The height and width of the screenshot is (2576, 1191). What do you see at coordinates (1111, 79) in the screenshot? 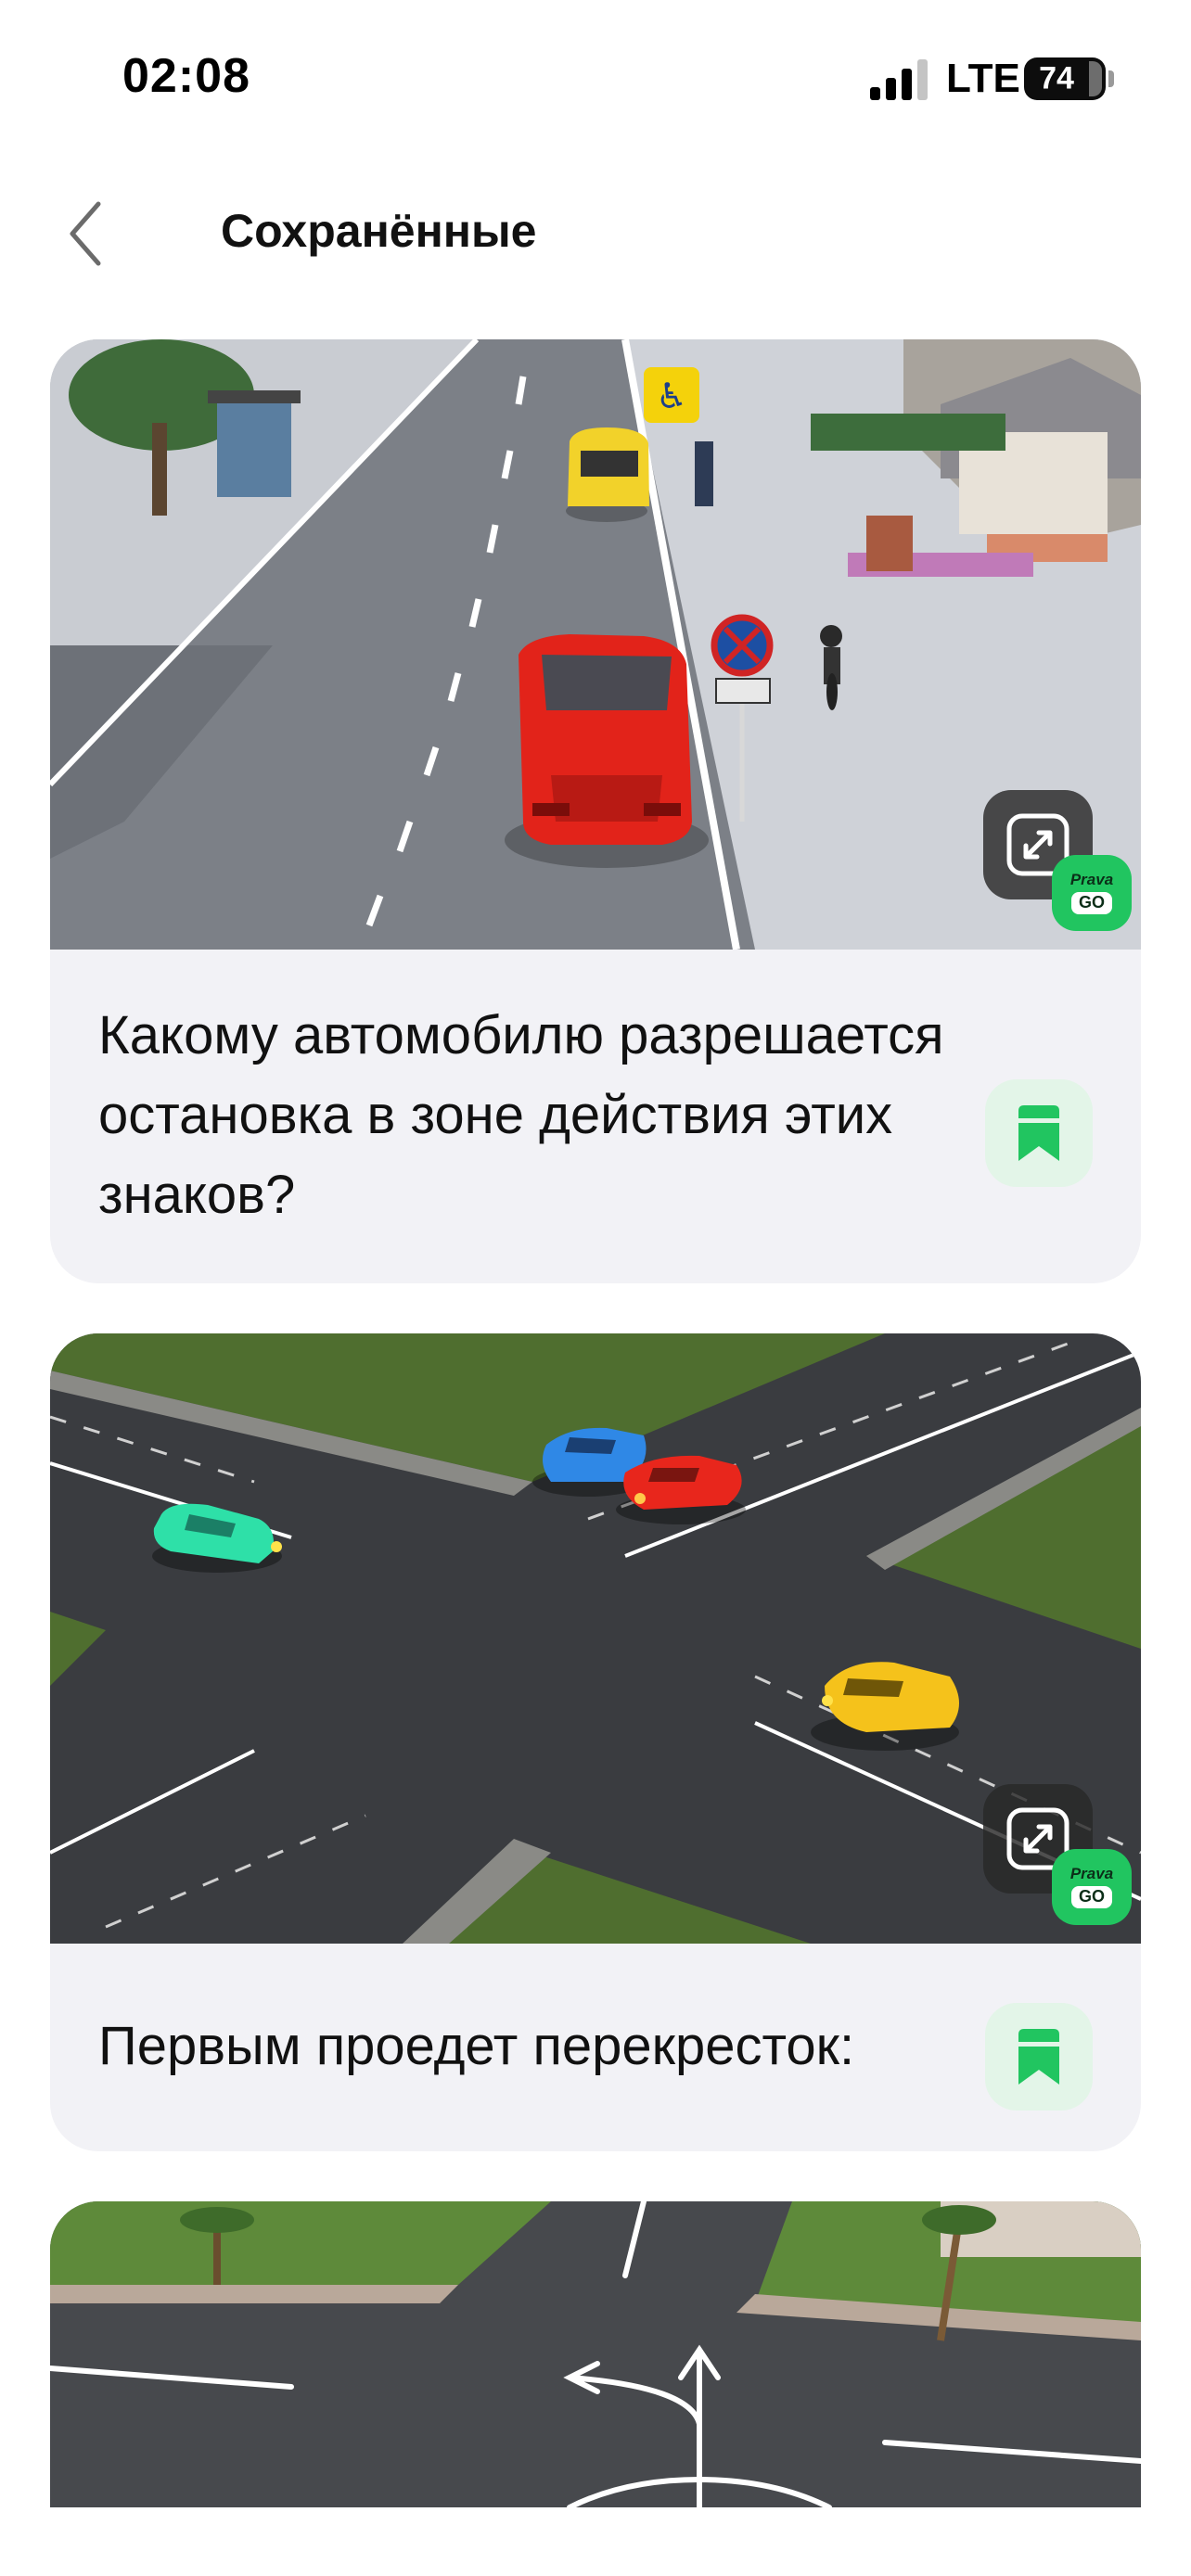
I see `battery-cap` at bounding box center [1111, 79].